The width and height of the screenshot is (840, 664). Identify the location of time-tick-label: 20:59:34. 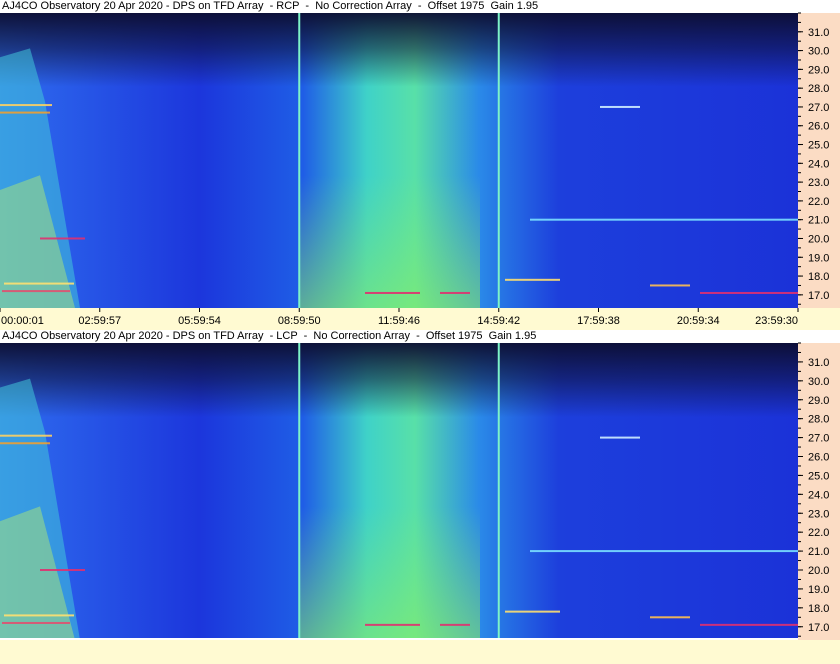
(698, 321).